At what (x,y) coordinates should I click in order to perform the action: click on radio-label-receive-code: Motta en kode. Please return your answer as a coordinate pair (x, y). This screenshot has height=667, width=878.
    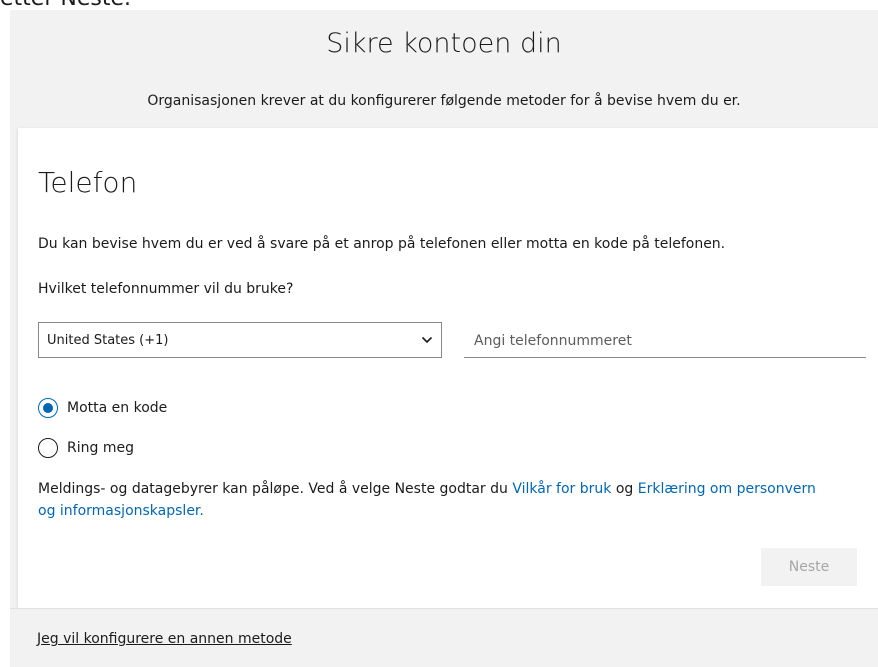
    Looking at the image, I should click on (117, 408).